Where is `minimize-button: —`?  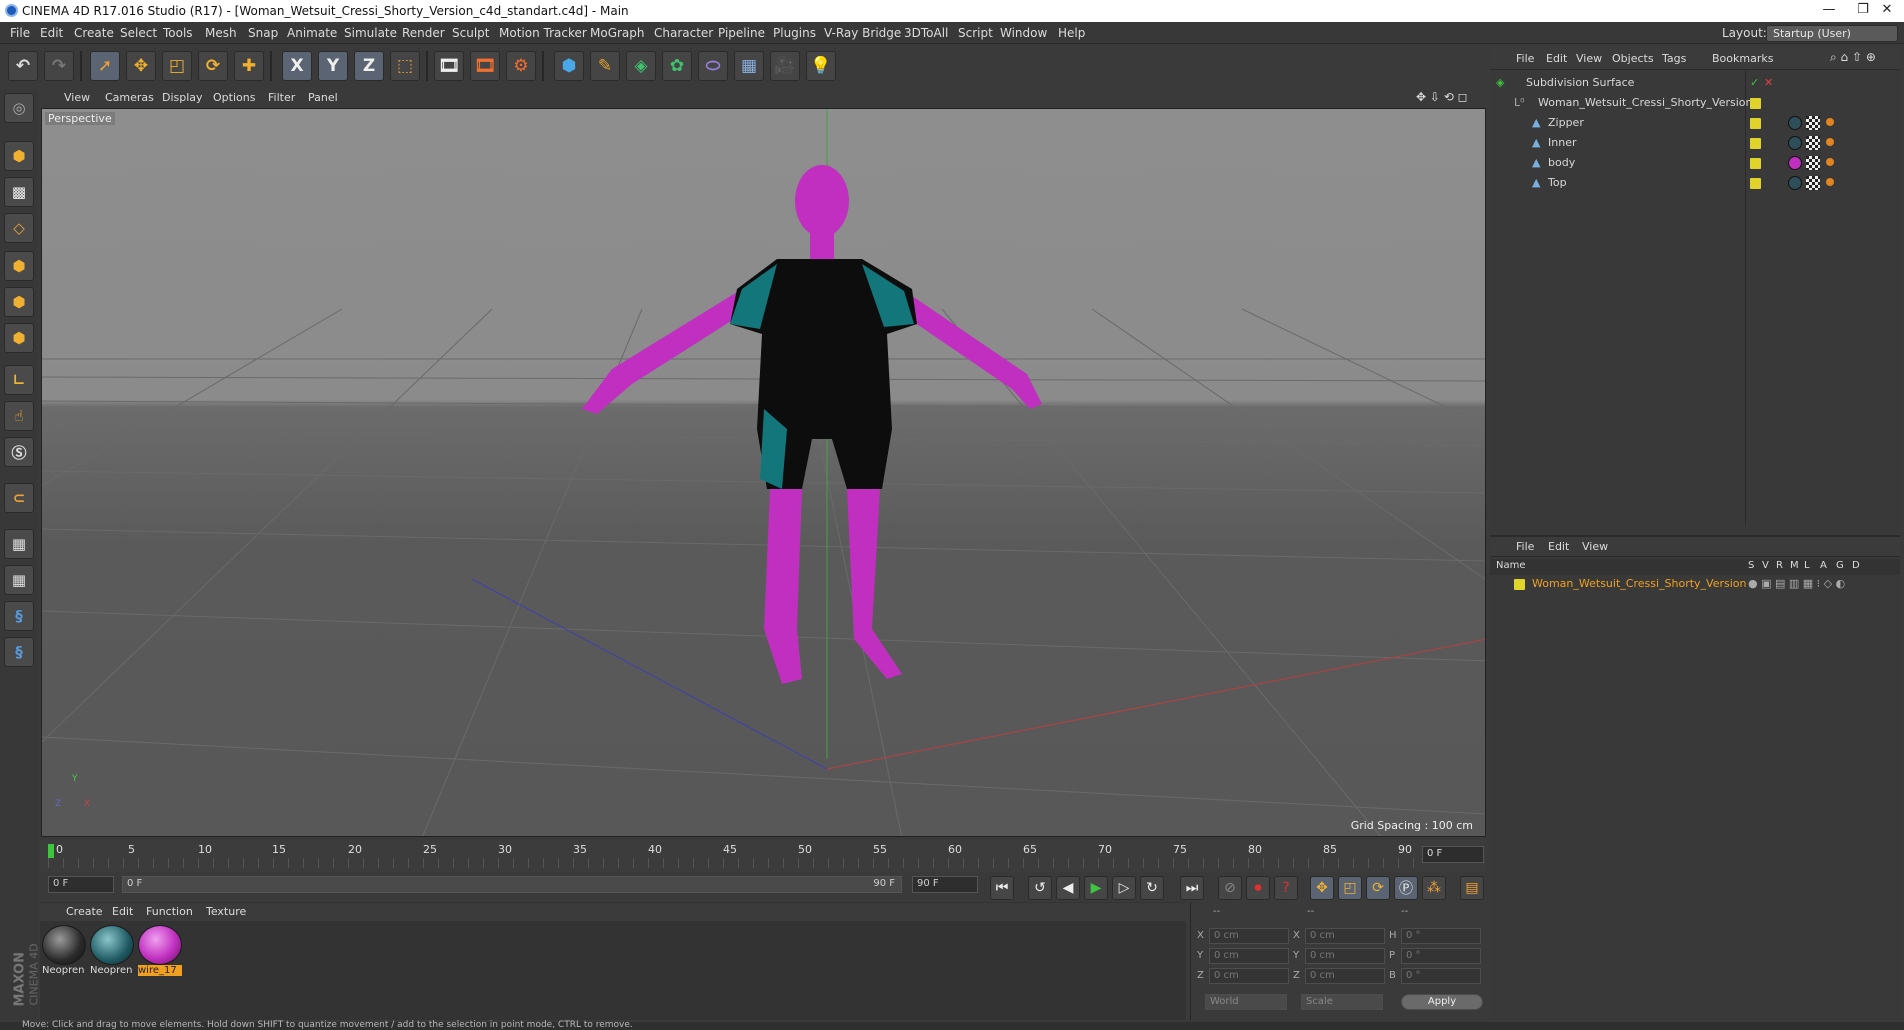
minimize-button: — is located at coordinates (1829, 11).